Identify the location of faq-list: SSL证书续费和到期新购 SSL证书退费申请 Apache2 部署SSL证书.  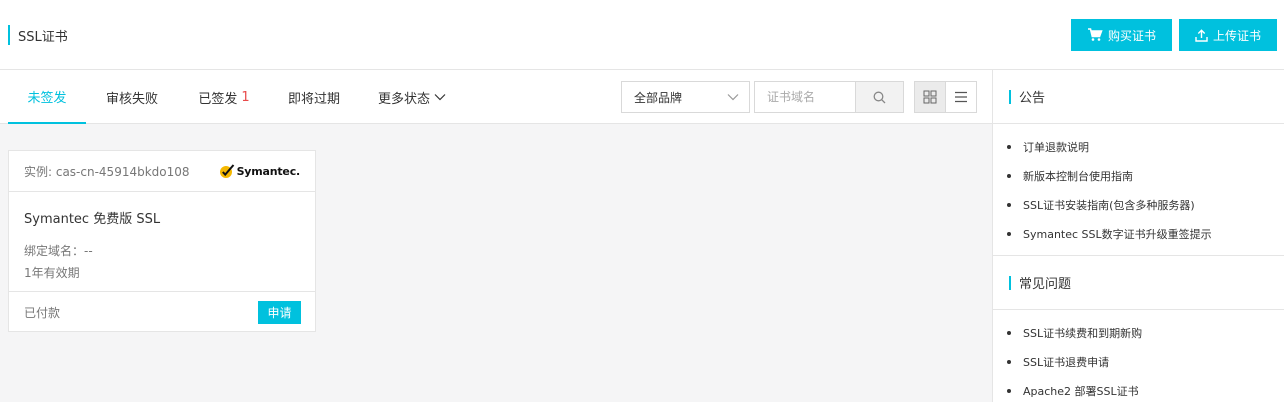
(1138, 356).